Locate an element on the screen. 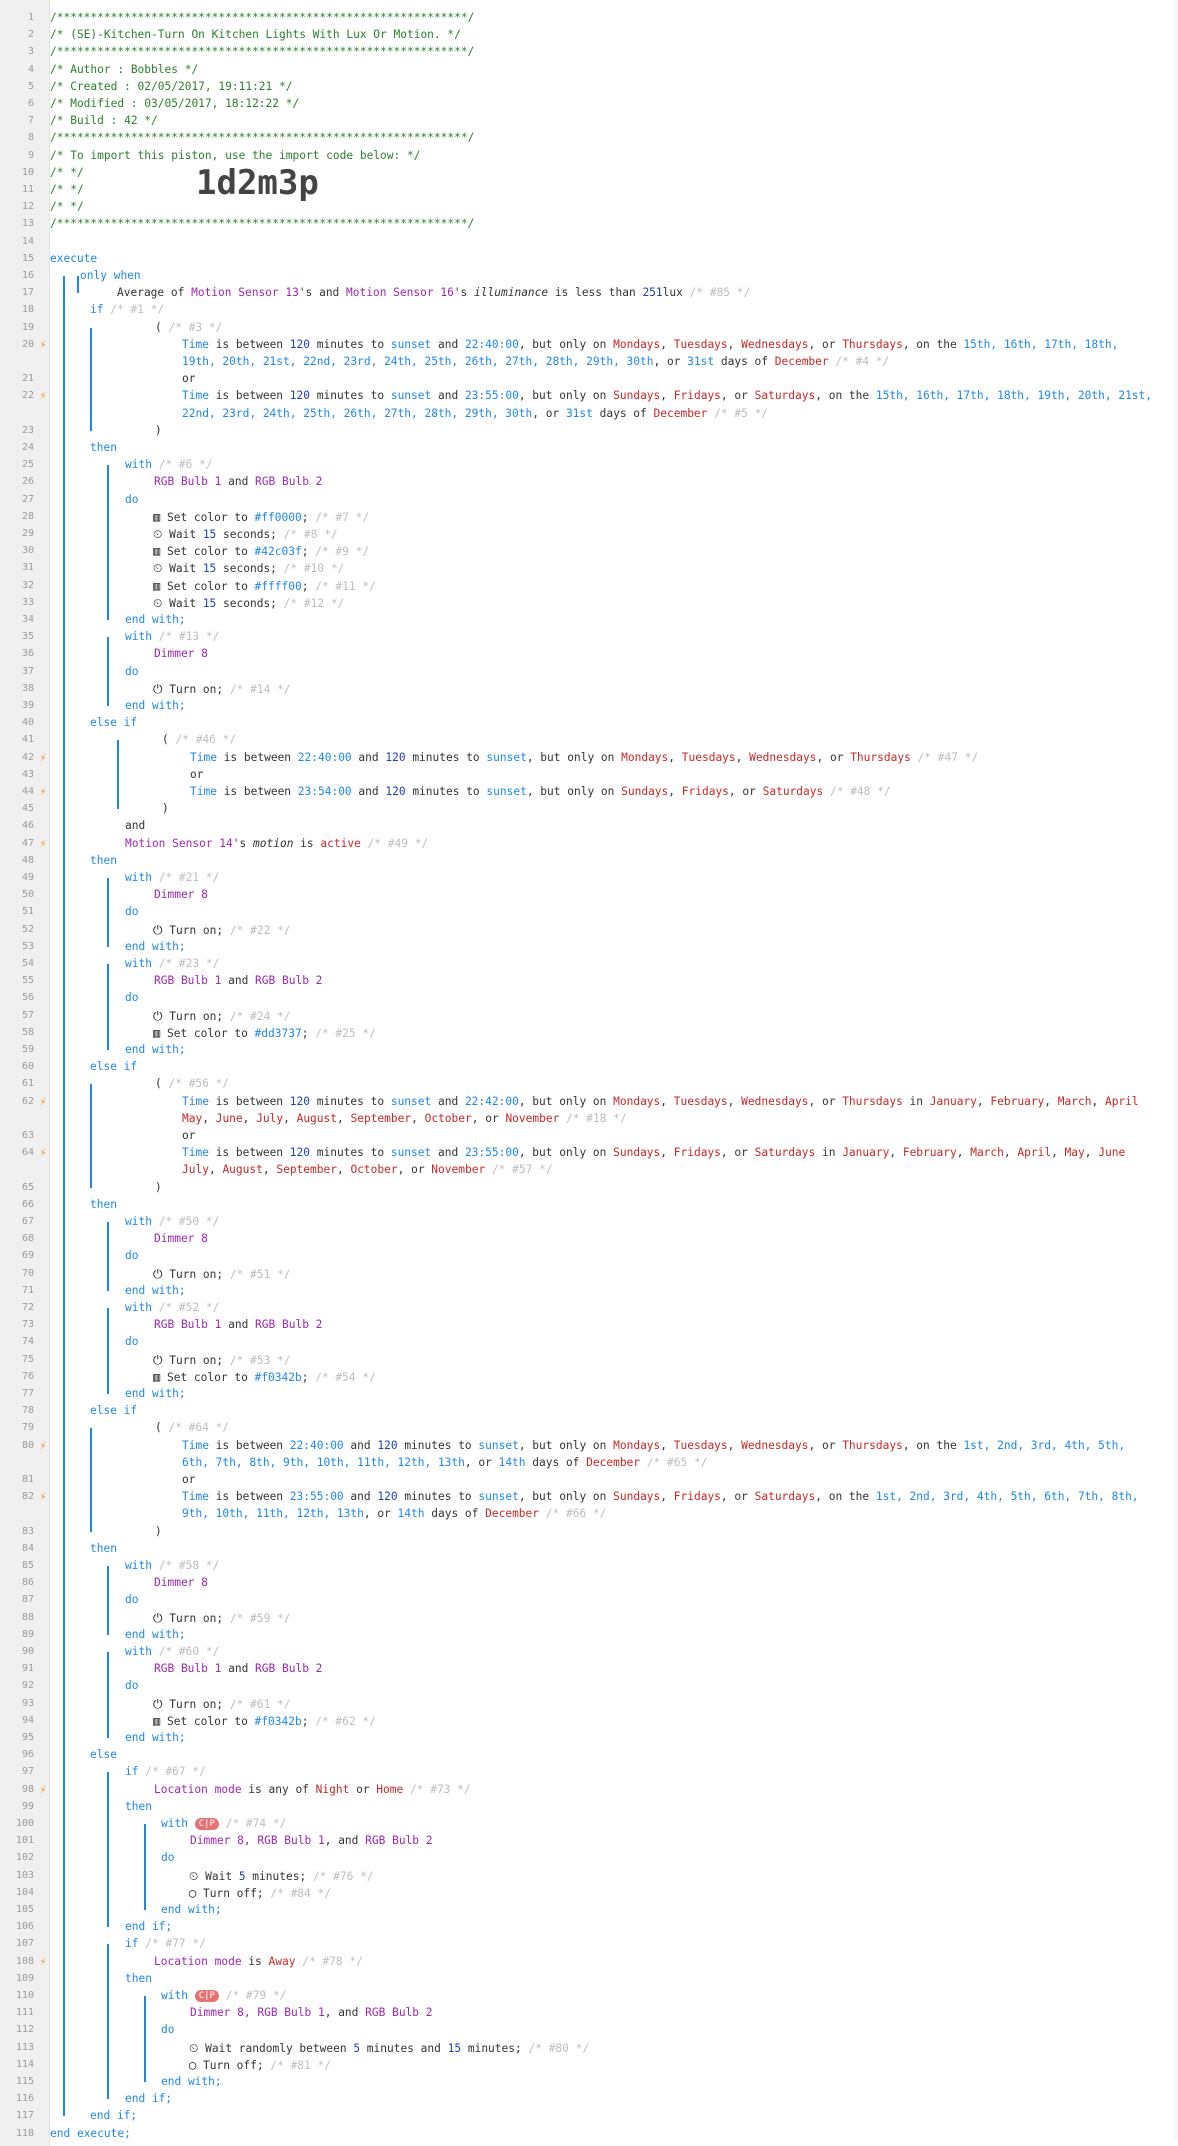  line-number: 92 is located at coordinates (27, 1686).